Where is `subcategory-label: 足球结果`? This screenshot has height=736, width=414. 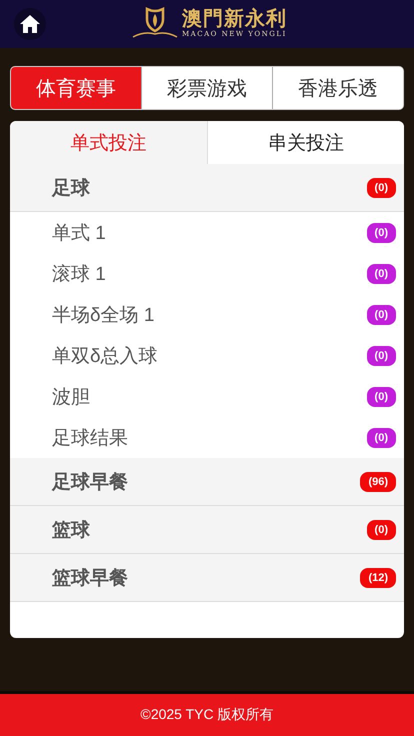 subcategory-label: 足球结果 is located at coordinates (90, 438).